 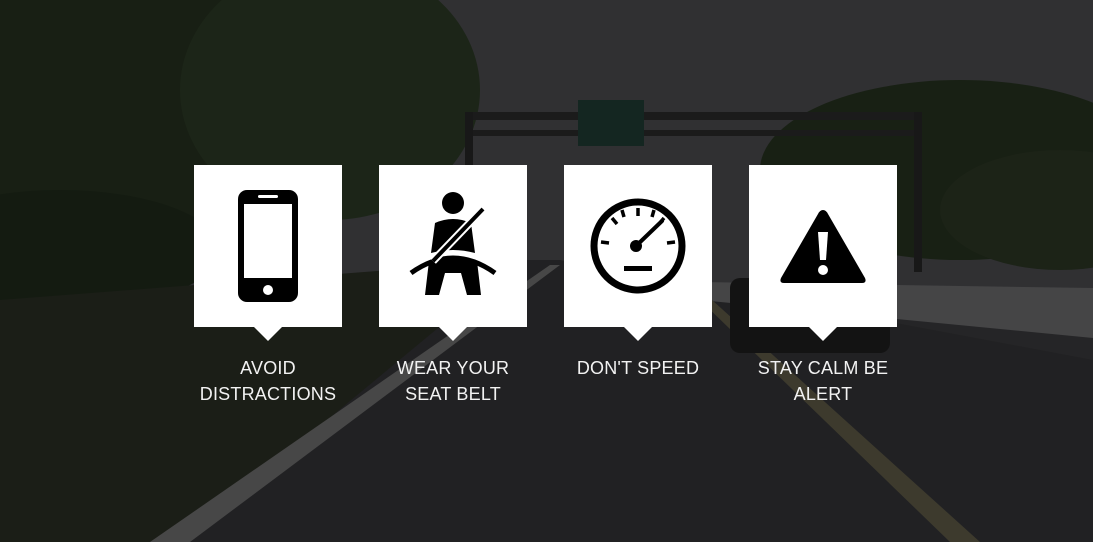 I want to click on tip-label: DON'T SPEED, so click(x=638, y=368).